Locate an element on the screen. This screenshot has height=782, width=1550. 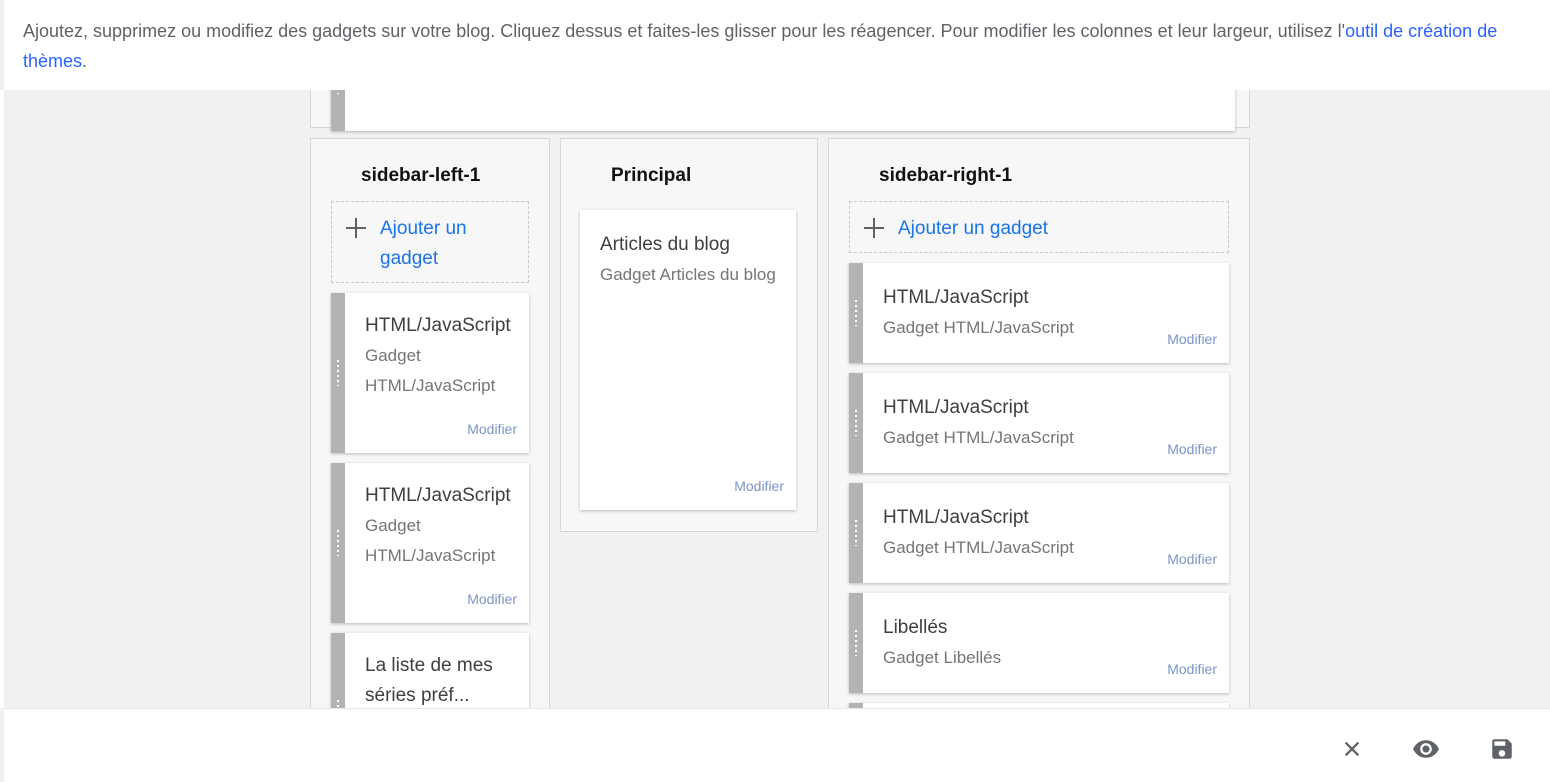
close-icon is located at coordinates (1352, 749).